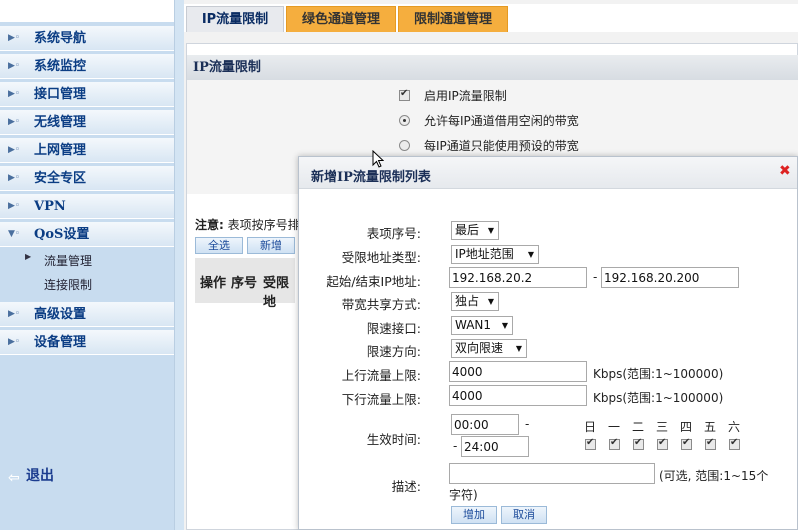 Image resolution: width=798 pixels, height=530 pixels. What do you see at coordinates (404, 94) in the screenshot?
I see `enable-checkbox` at bounding box center [404, 94].